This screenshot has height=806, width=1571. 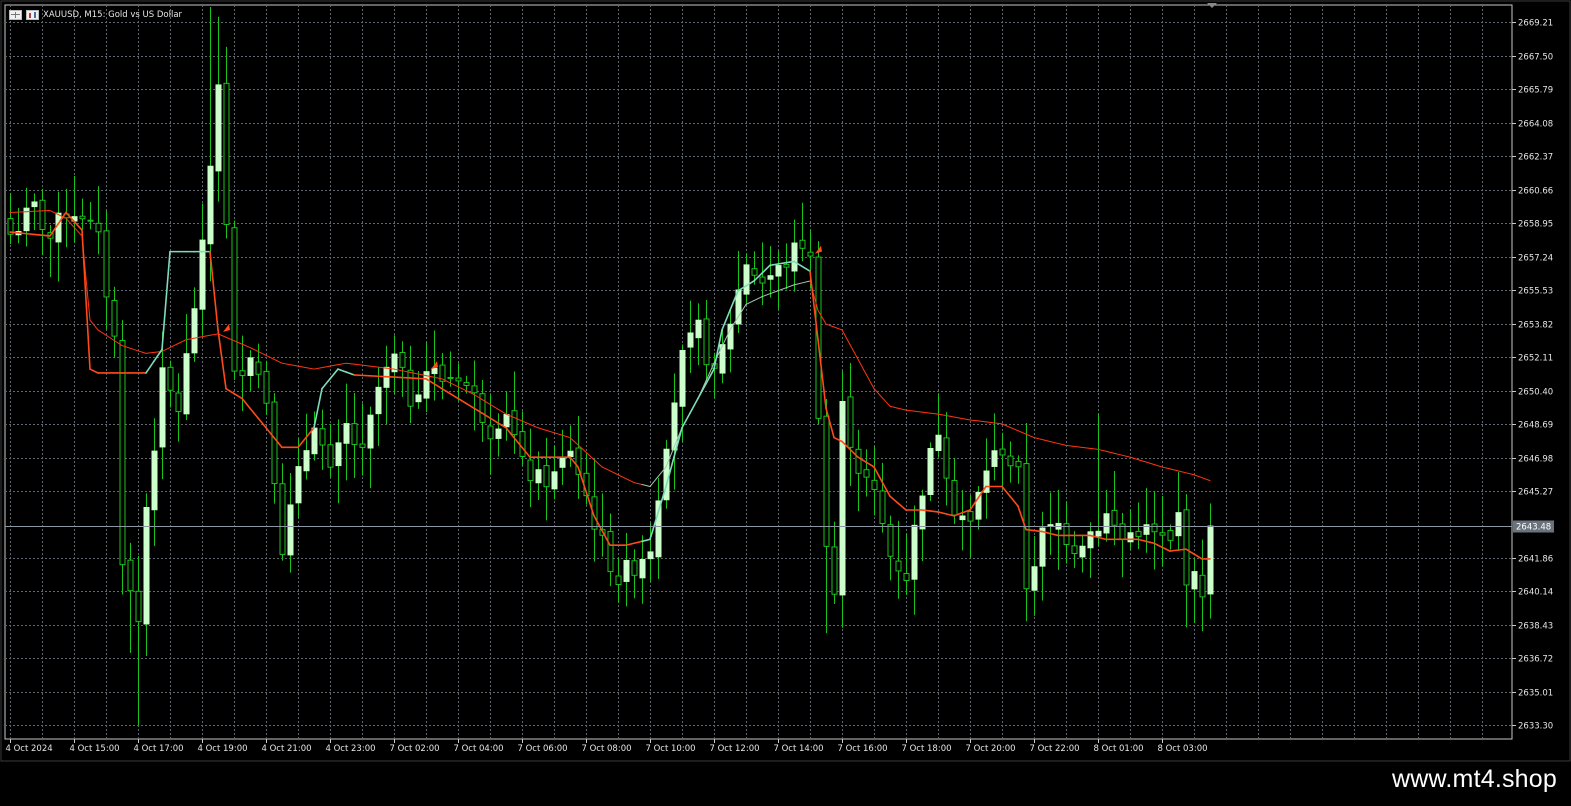 I want to click on x-tick-label: 7 Oct 08:00, so click(x=607, y=749).